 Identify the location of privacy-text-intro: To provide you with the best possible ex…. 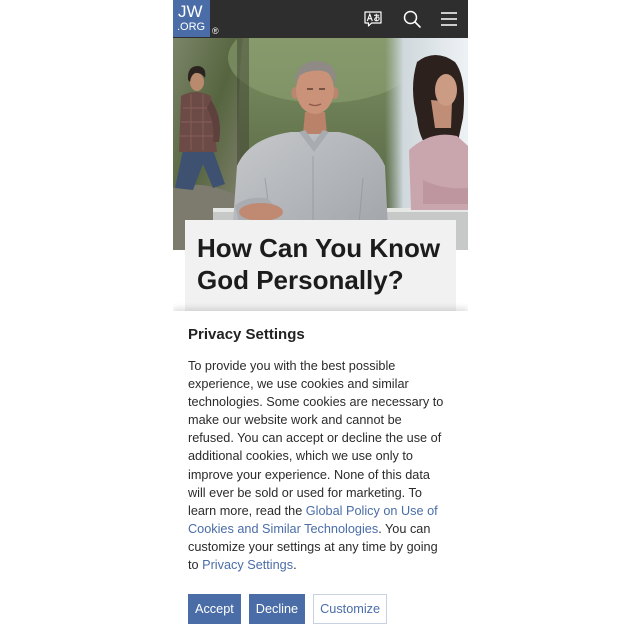
(316, 438).